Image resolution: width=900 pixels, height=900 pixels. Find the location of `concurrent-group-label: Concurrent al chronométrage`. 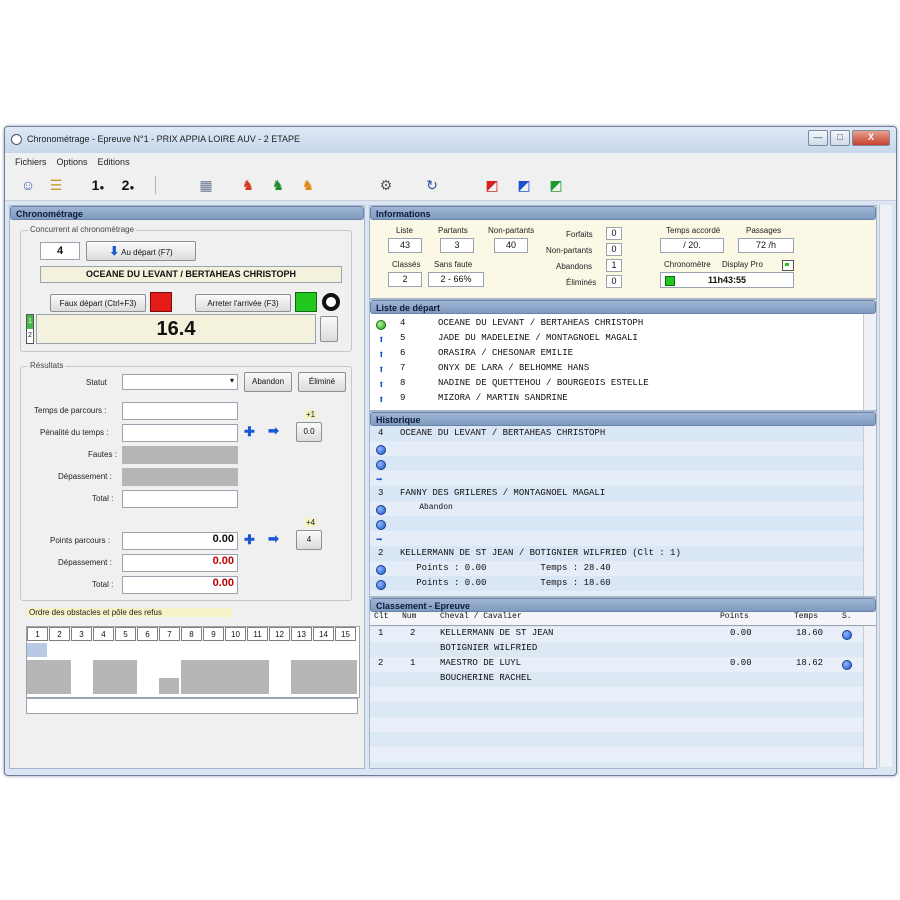

concurrent-group-label: Concurrent al chronométrage is located at coordinates (82, 229).